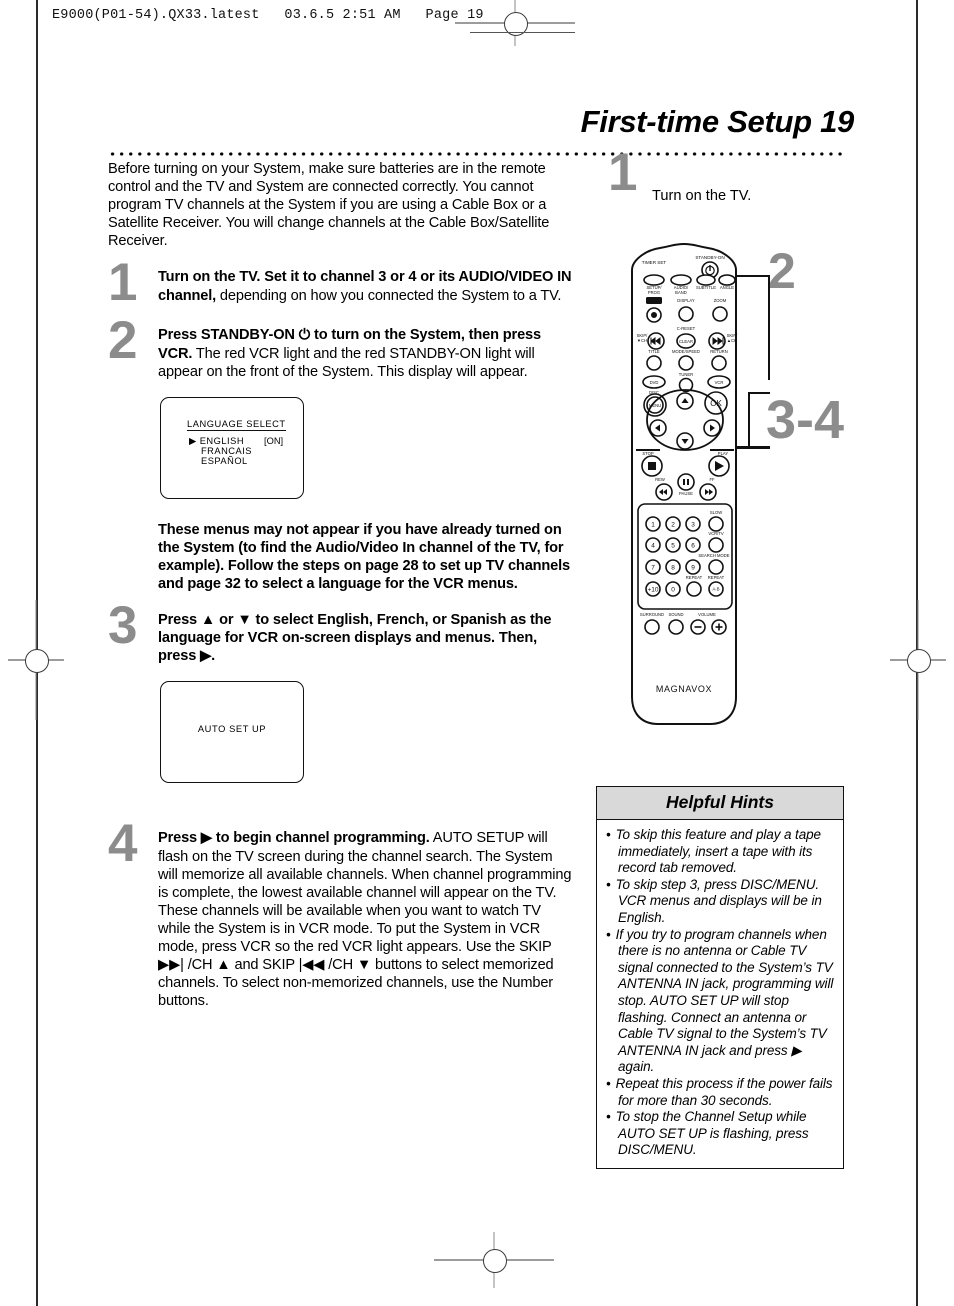 The height and width of the screenshot is (1306, 954). Describe the element at coordinates (720, 300) in the screenshot. I see `svg-text: ZOOM` at that location.